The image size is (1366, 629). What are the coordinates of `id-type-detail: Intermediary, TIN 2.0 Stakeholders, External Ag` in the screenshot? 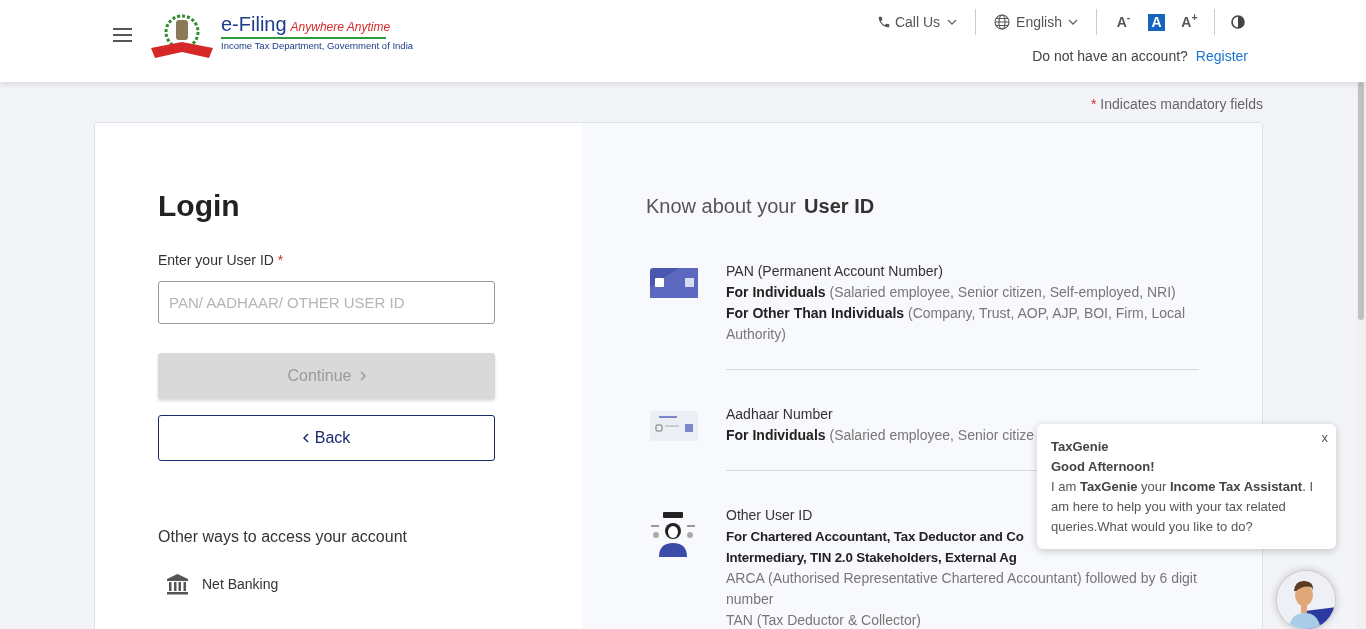 It's located at (871, 558).